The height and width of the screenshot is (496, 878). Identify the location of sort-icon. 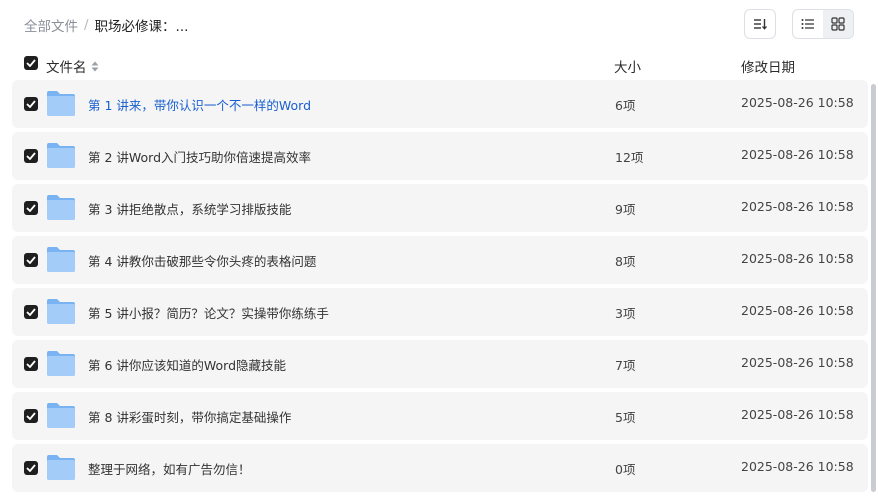
(760, 24).